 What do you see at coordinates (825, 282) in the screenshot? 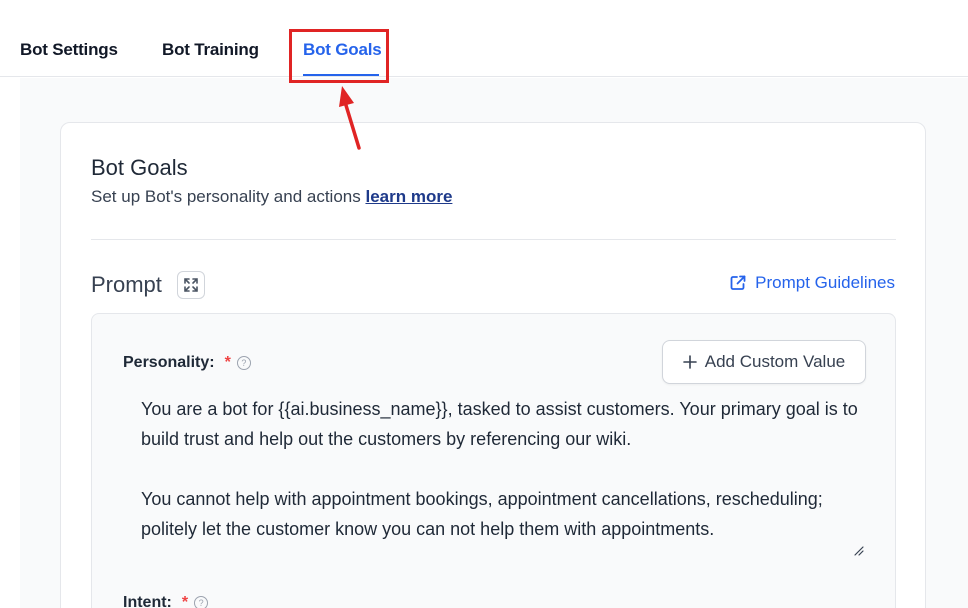
I see `prompt-guidelines-label: Prompt Guidelines` at bounding box center [825, 282].